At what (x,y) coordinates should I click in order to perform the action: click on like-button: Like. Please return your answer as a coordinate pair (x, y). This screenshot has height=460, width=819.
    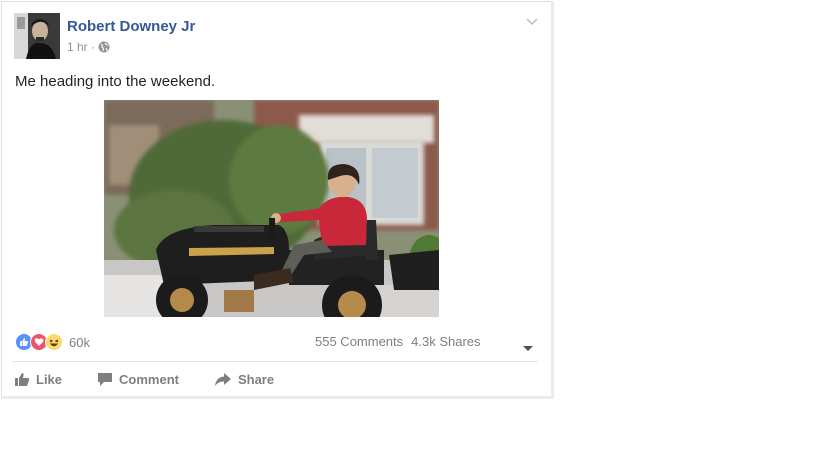
    Looking at the image, I should click on (38, 379).